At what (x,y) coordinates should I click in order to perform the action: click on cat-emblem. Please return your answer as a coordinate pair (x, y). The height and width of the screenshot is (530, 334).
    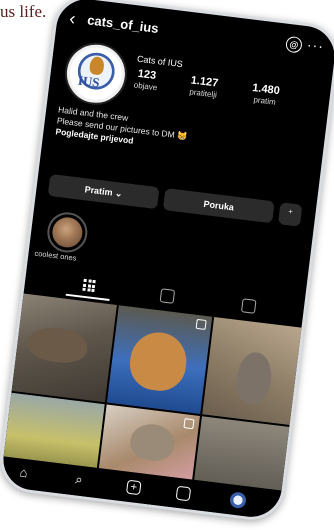
    Looking at the image, I should click on (96, 65).